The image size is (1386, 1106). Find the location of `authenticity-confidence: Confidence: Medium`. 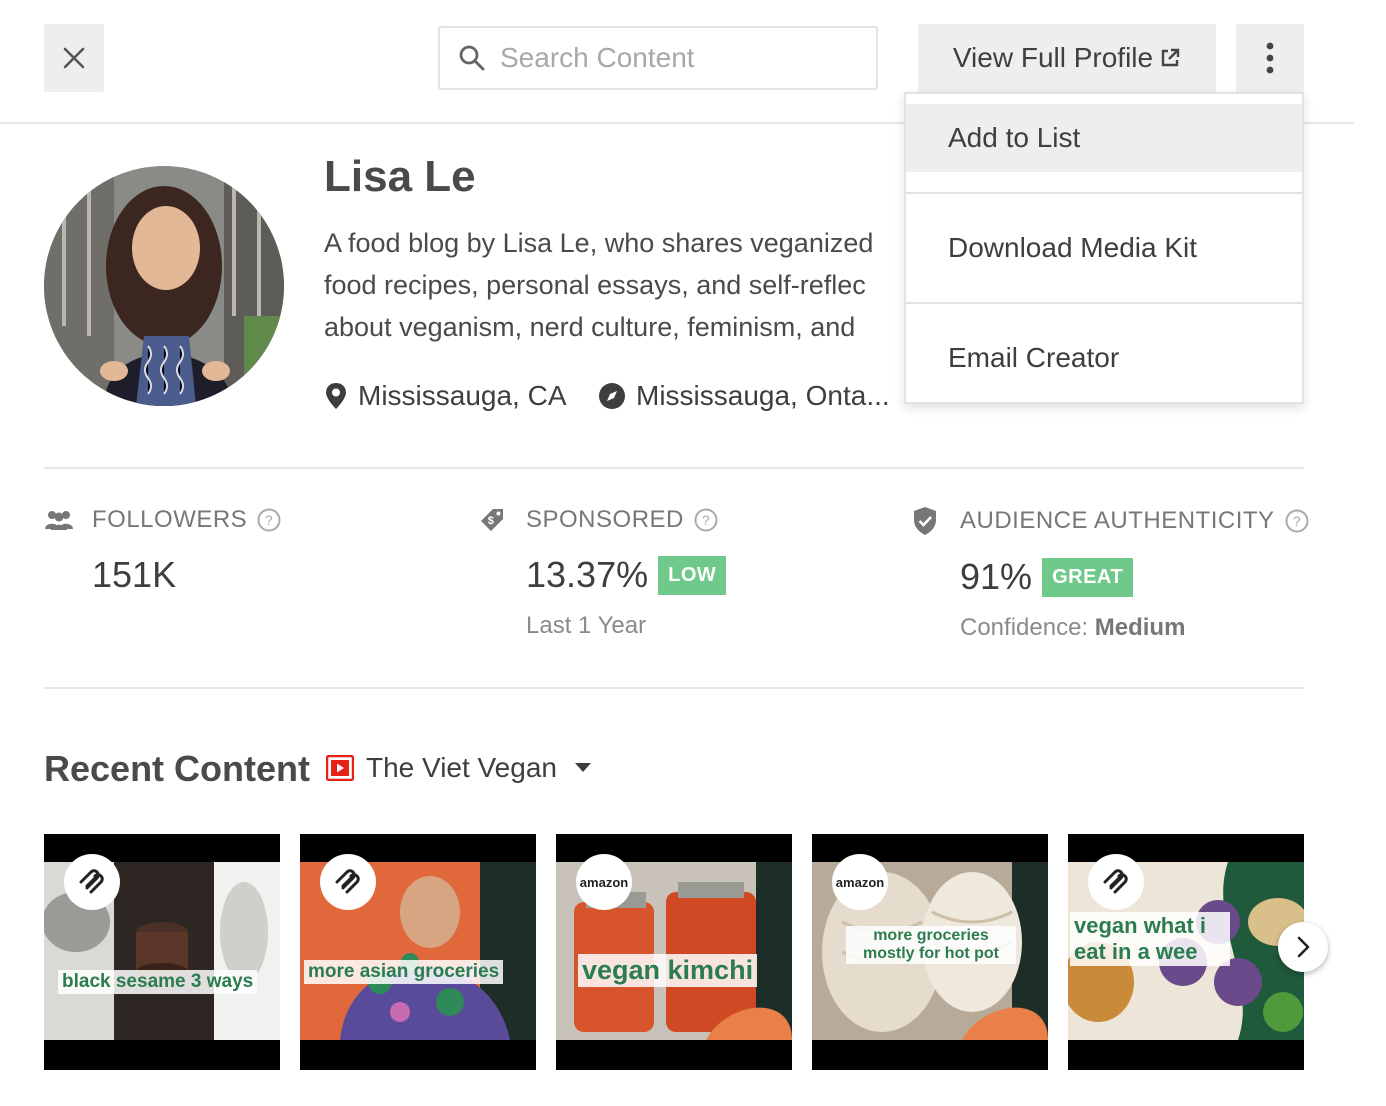

authenticity-confidence: Confidence: Medium is located at coordinates (1134, 628).